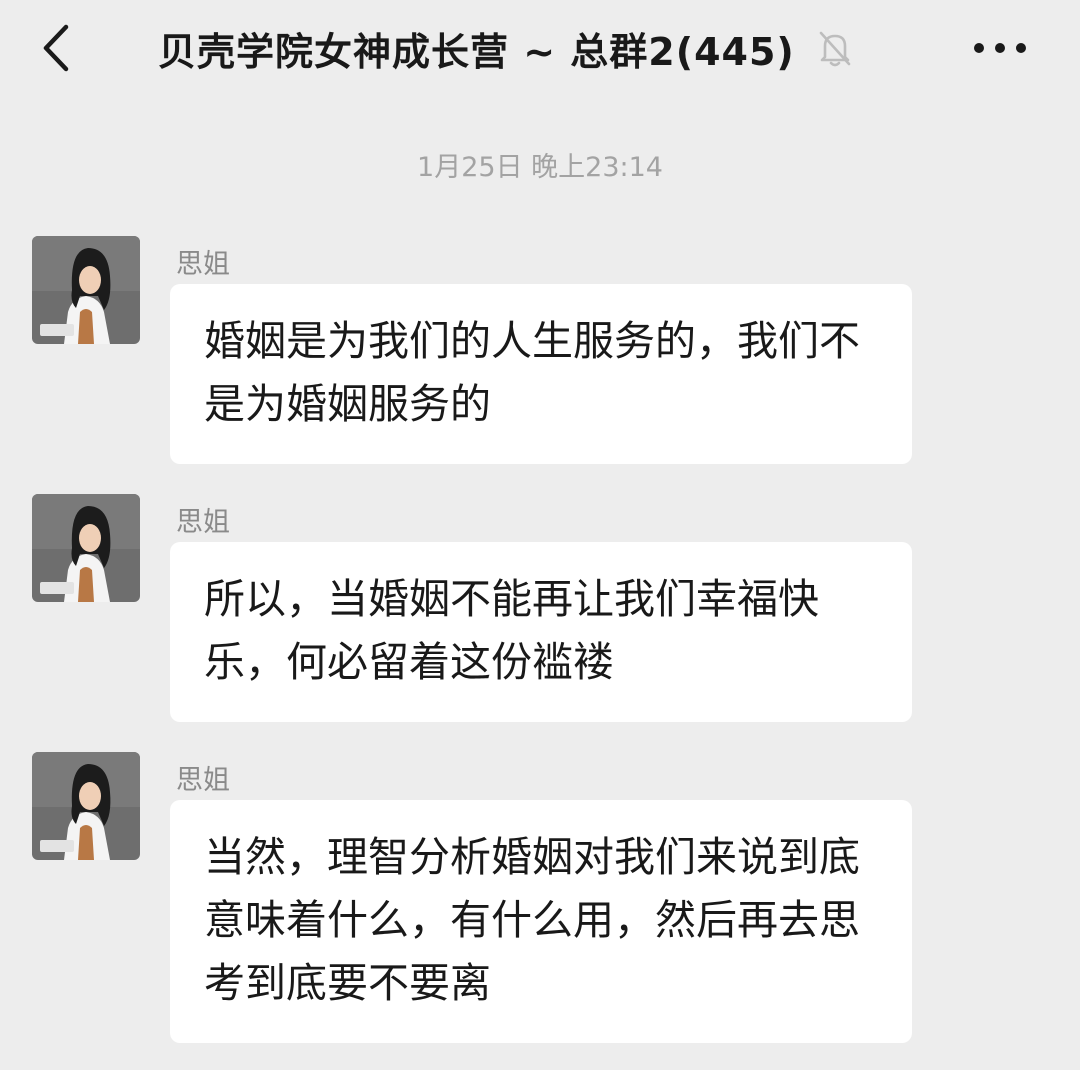  I want to click on chat-title: 贝壳学院女神成长营 ~ 总群2(445), so click(476, 51).